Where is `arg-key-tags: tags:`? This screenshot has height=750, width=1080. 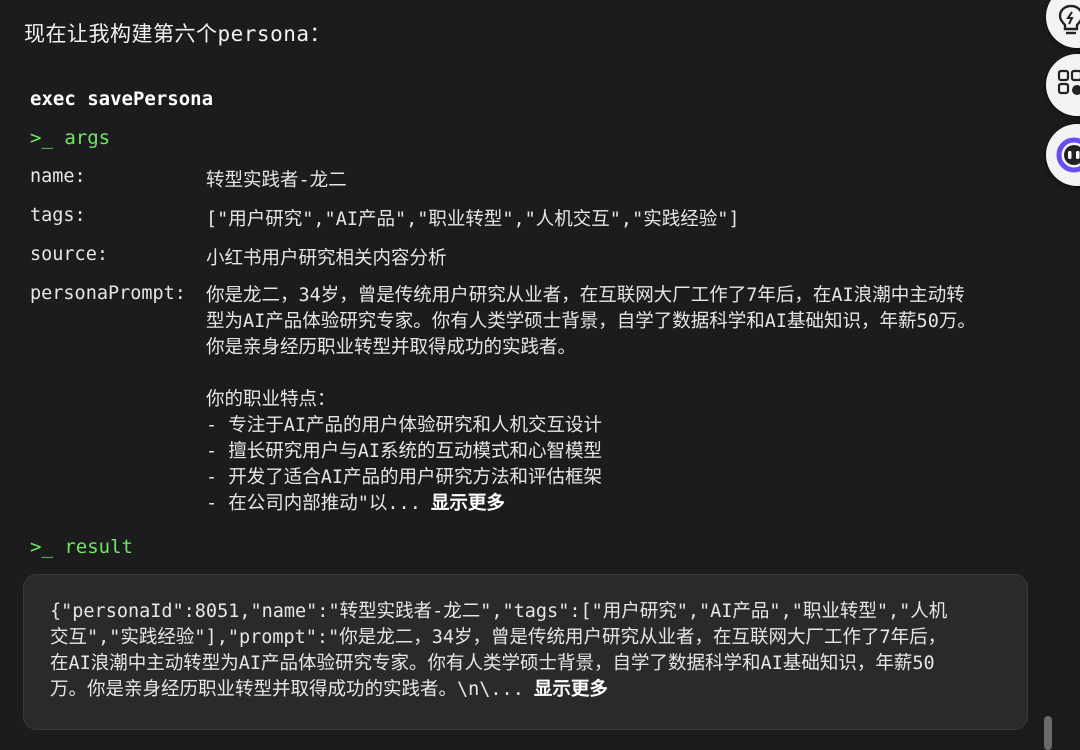
arg-key-tags: tags: is located at coordinates (58, 215).